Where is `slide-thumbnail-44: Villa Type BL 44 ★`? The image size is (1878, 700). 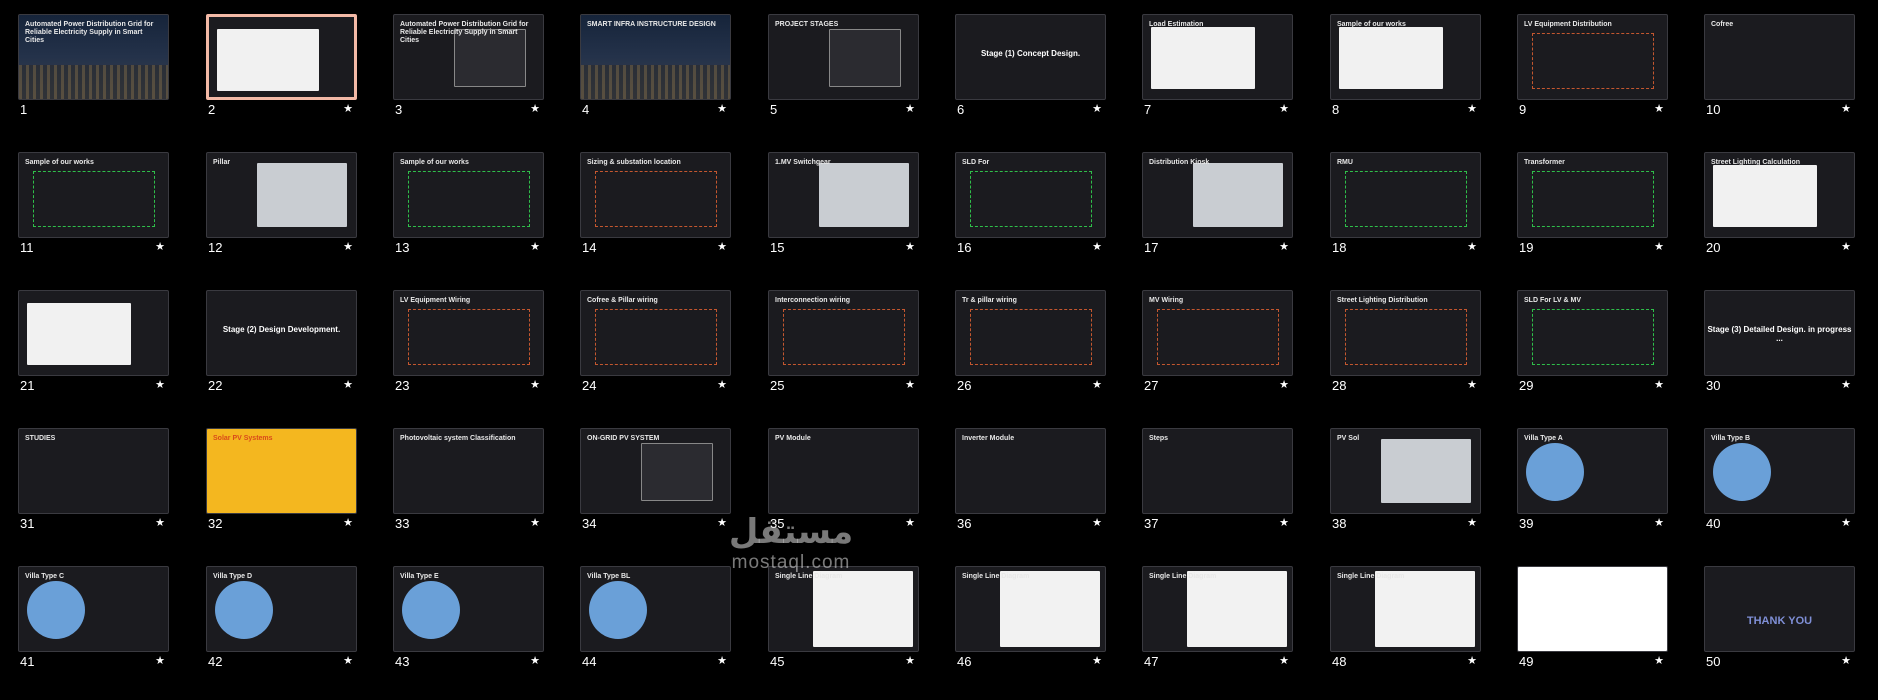
slide-thumbnail-44: Villa Type BL 44 ★ is located at coordinates (656, 618).